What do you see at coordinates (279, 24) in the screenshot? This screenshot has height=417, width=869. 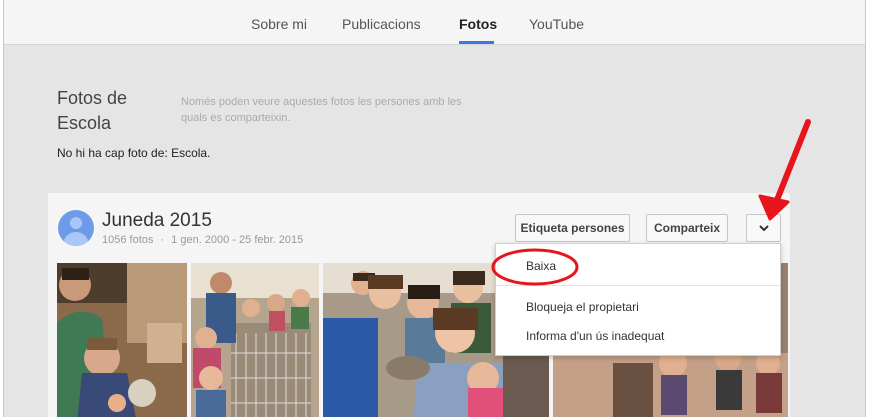 I see `tab-about: Sobre mi` at bounding box center [279, 24].